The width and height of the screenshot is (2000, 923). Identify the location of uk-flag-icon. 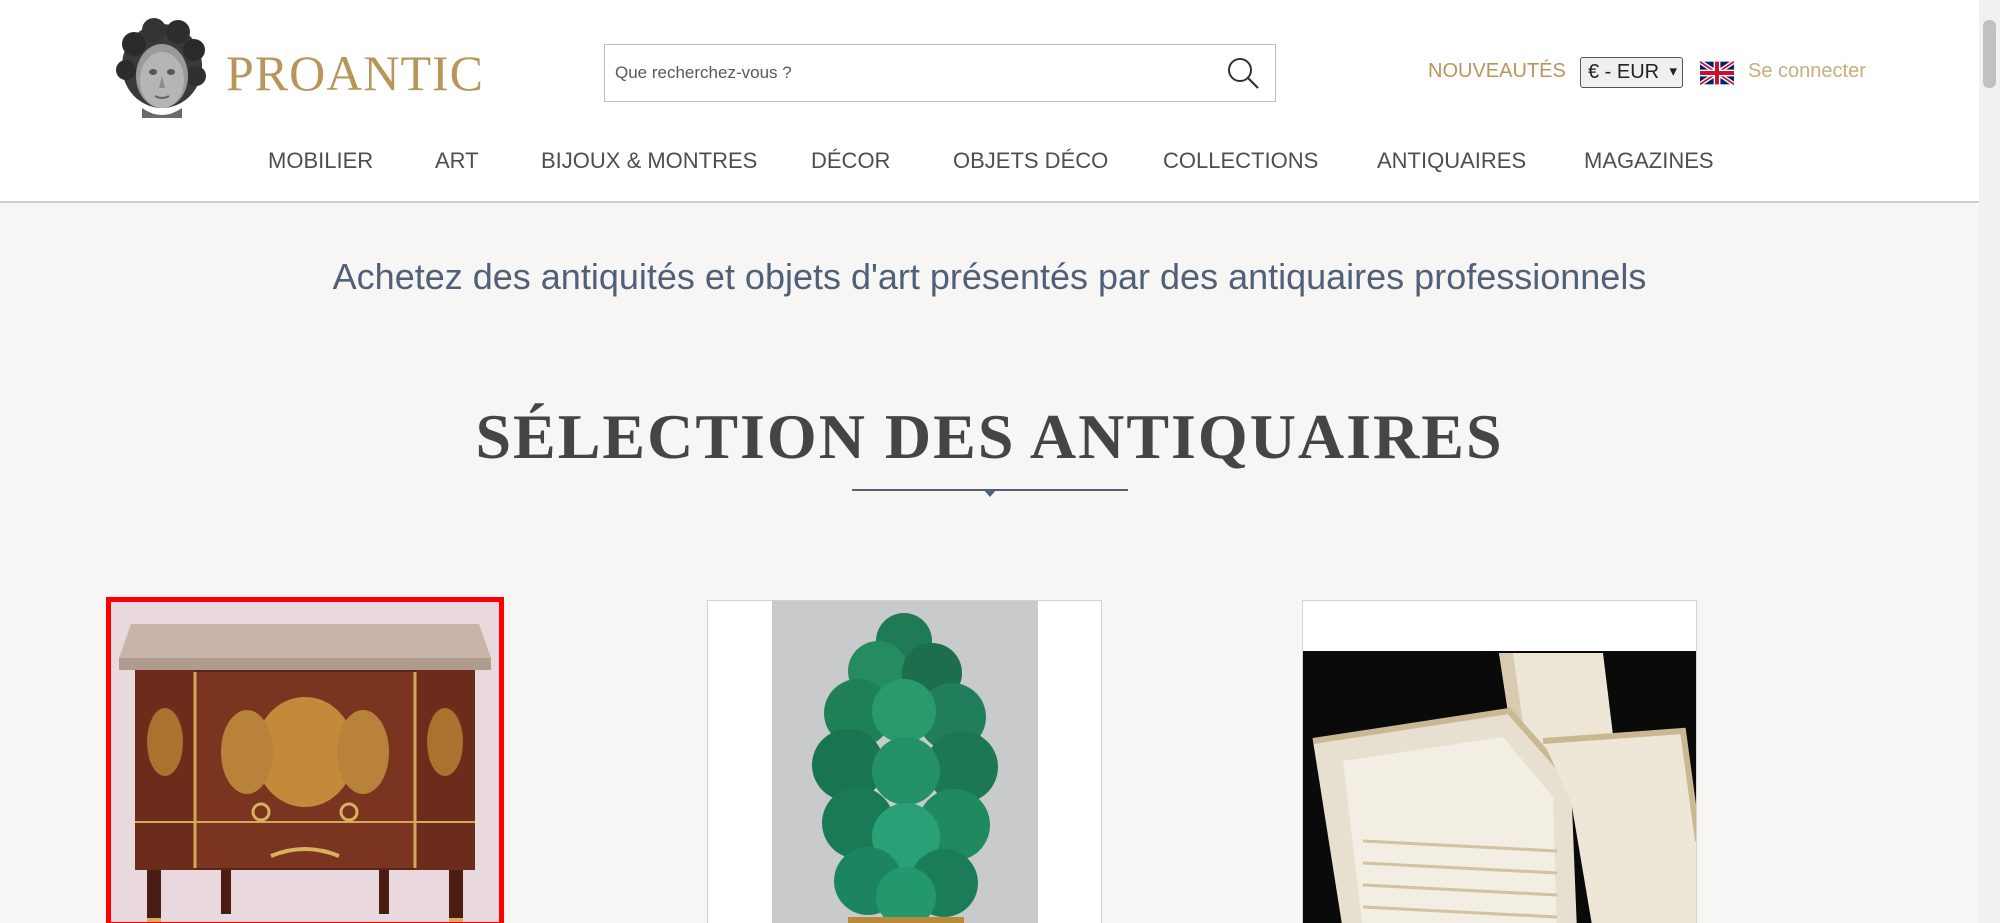
(1717, 73).